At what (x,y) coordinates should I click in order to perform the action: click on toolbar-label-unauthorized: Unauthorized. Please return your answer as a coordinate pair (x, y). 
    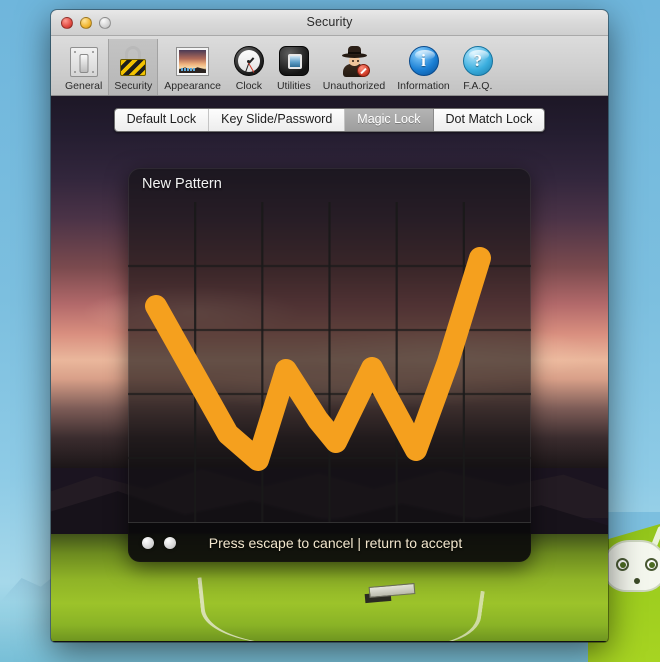
    Looking at the image, I should click on (354, 86).